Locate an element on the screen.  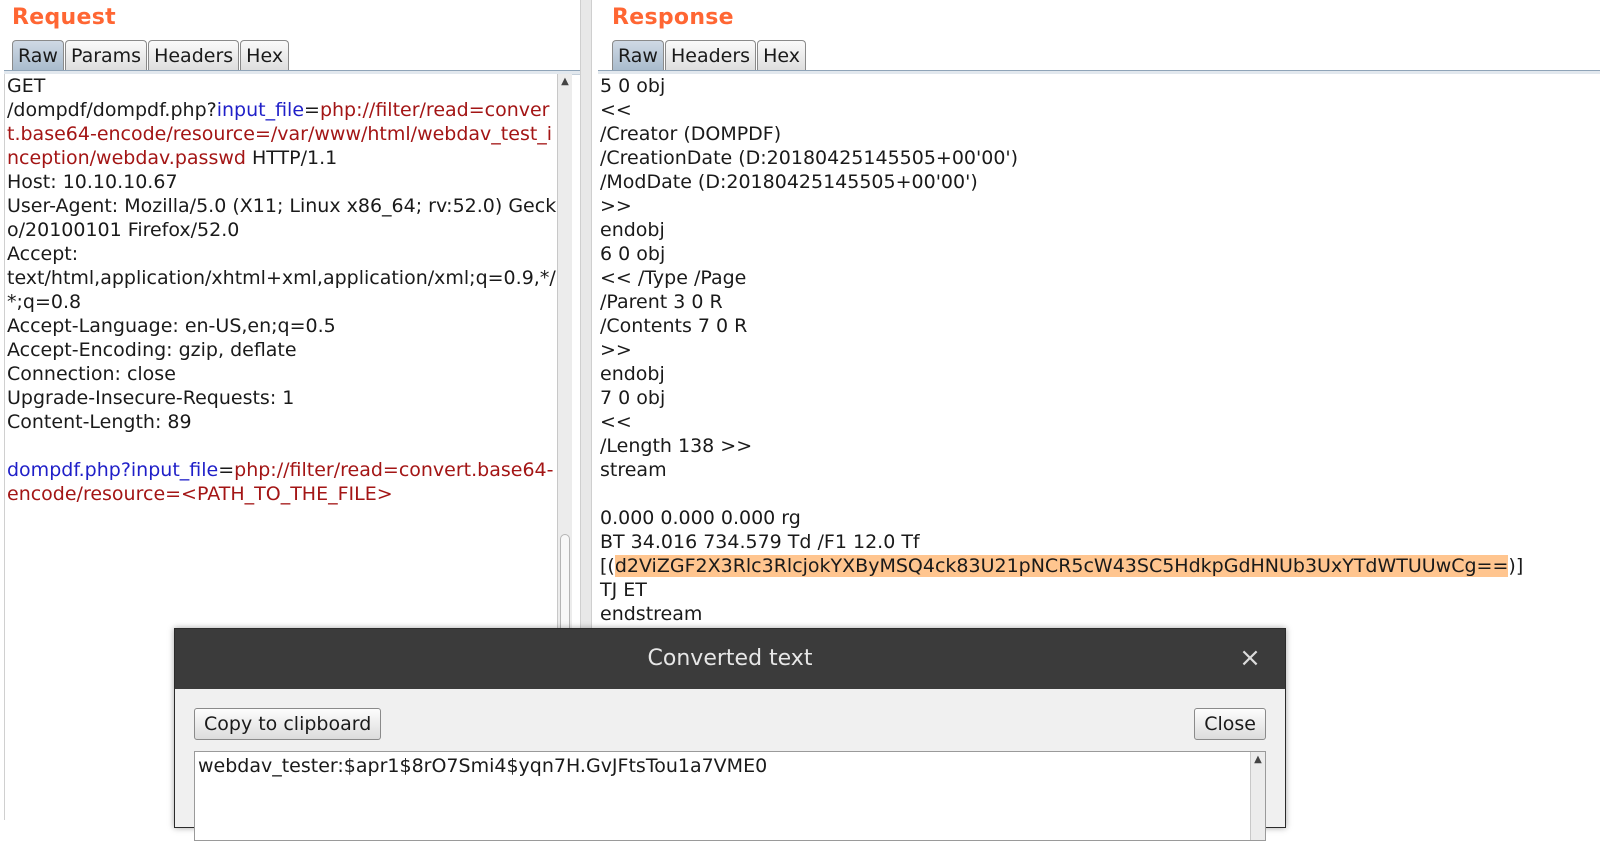
response-line: /Contents 7 0 R is located at coordinates (673, 326).